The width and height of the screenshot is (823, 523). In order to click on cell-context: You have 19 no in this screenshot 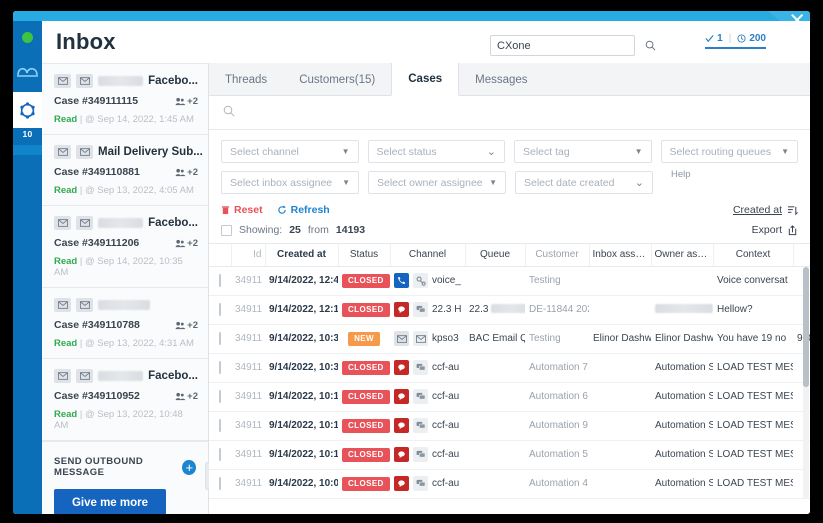, I will do `click(753, 339)`.